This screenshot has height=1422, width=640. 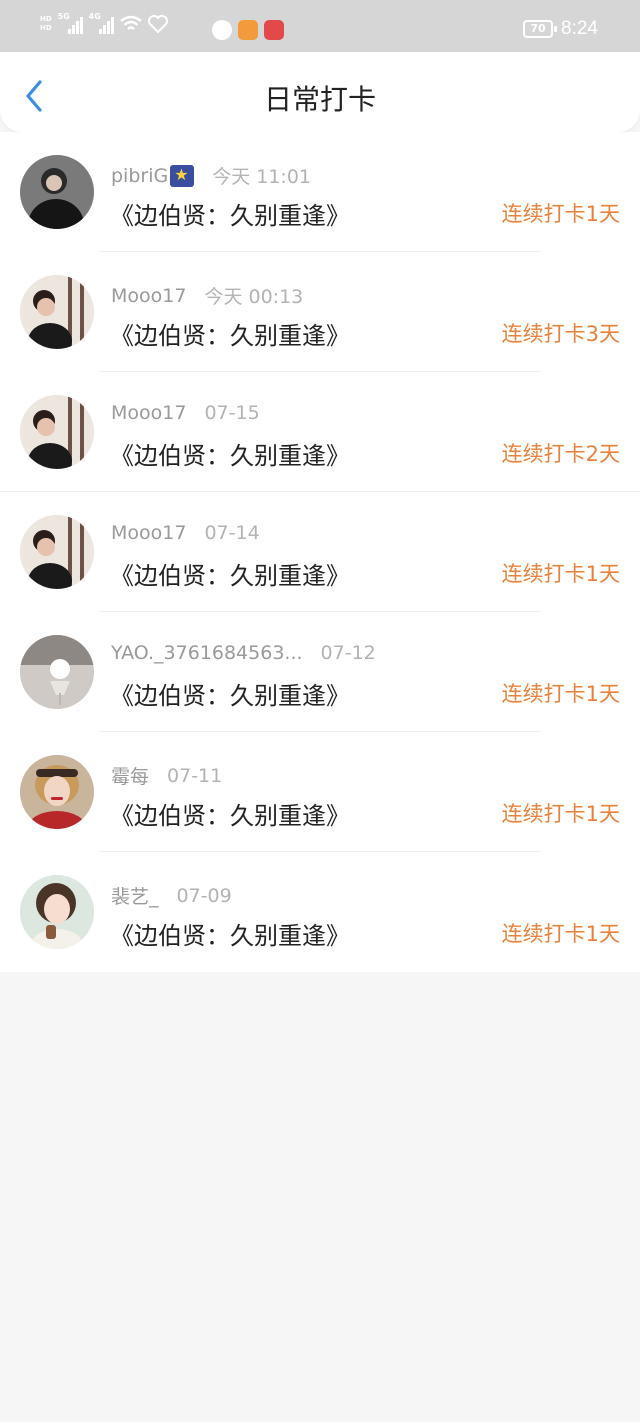 I want to click on timestamp: 07-12, so click(x=348, y=653).